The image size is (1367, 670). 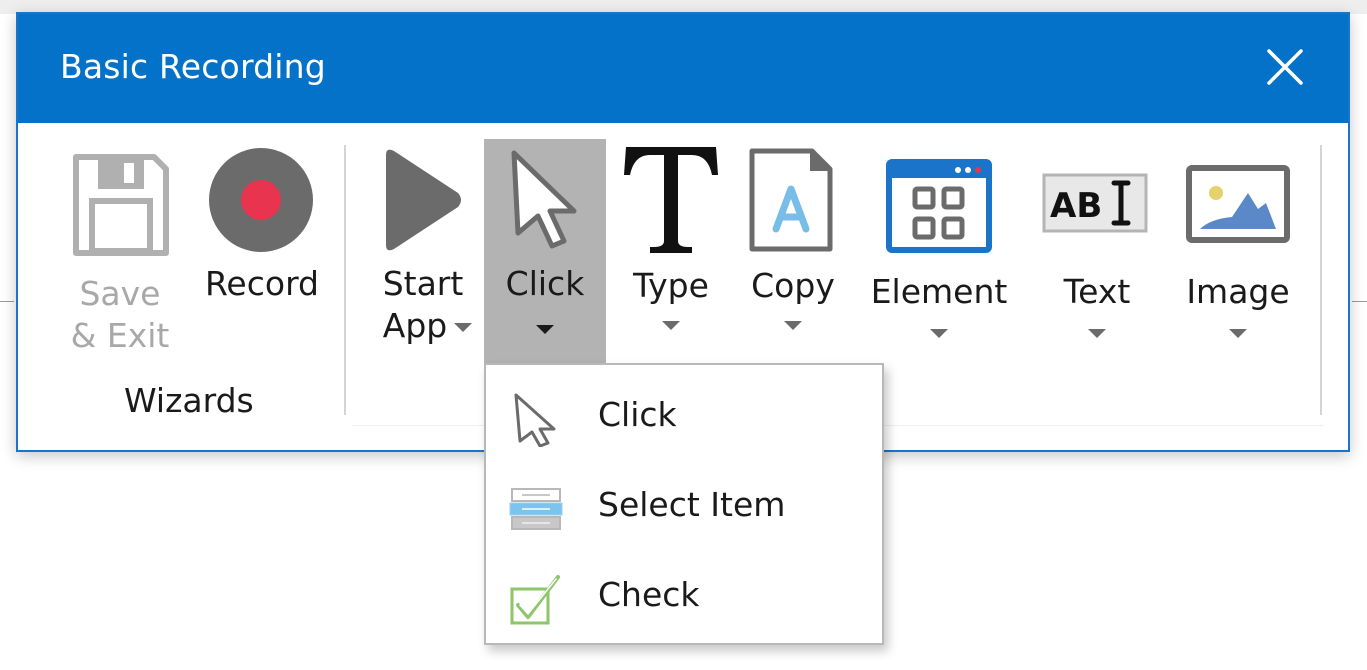 I want to click on click-dropdown-menu: Click Select Item Check, so click(x=684, y=504).